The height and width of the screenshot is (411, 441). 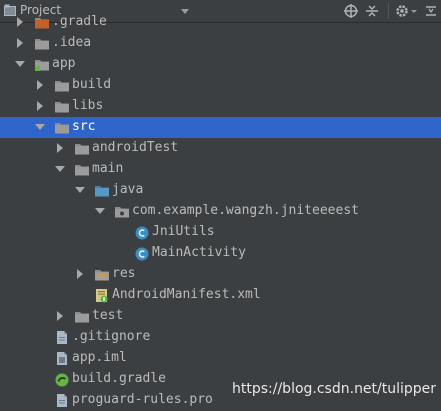 I want to click on tree-item-androidmanifest-xml: AndroidManifest.xml, so click(x=220, y=295).